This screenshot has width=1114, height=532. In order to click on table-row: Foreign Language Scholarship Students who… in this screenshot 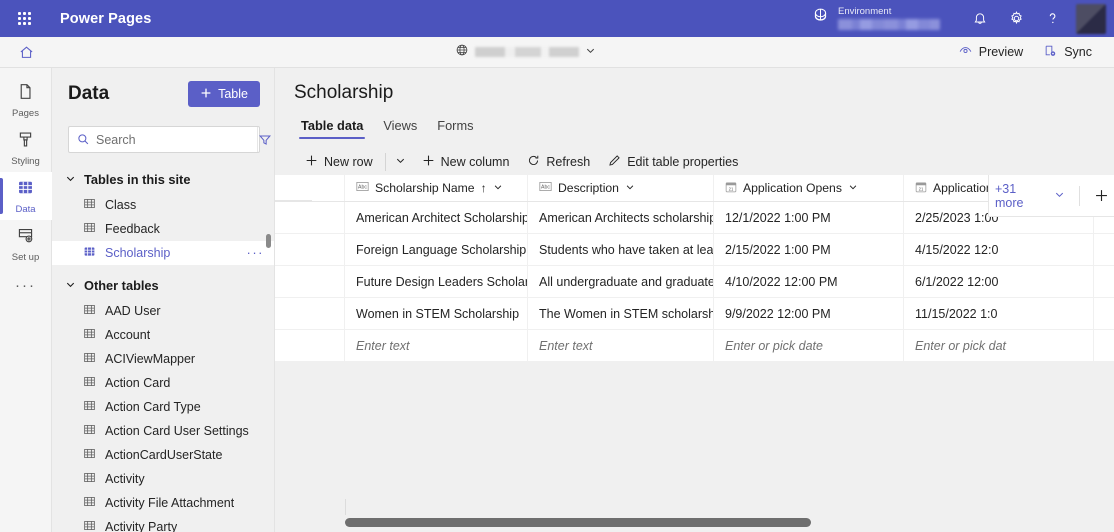, I will do `click(694, 250)`.